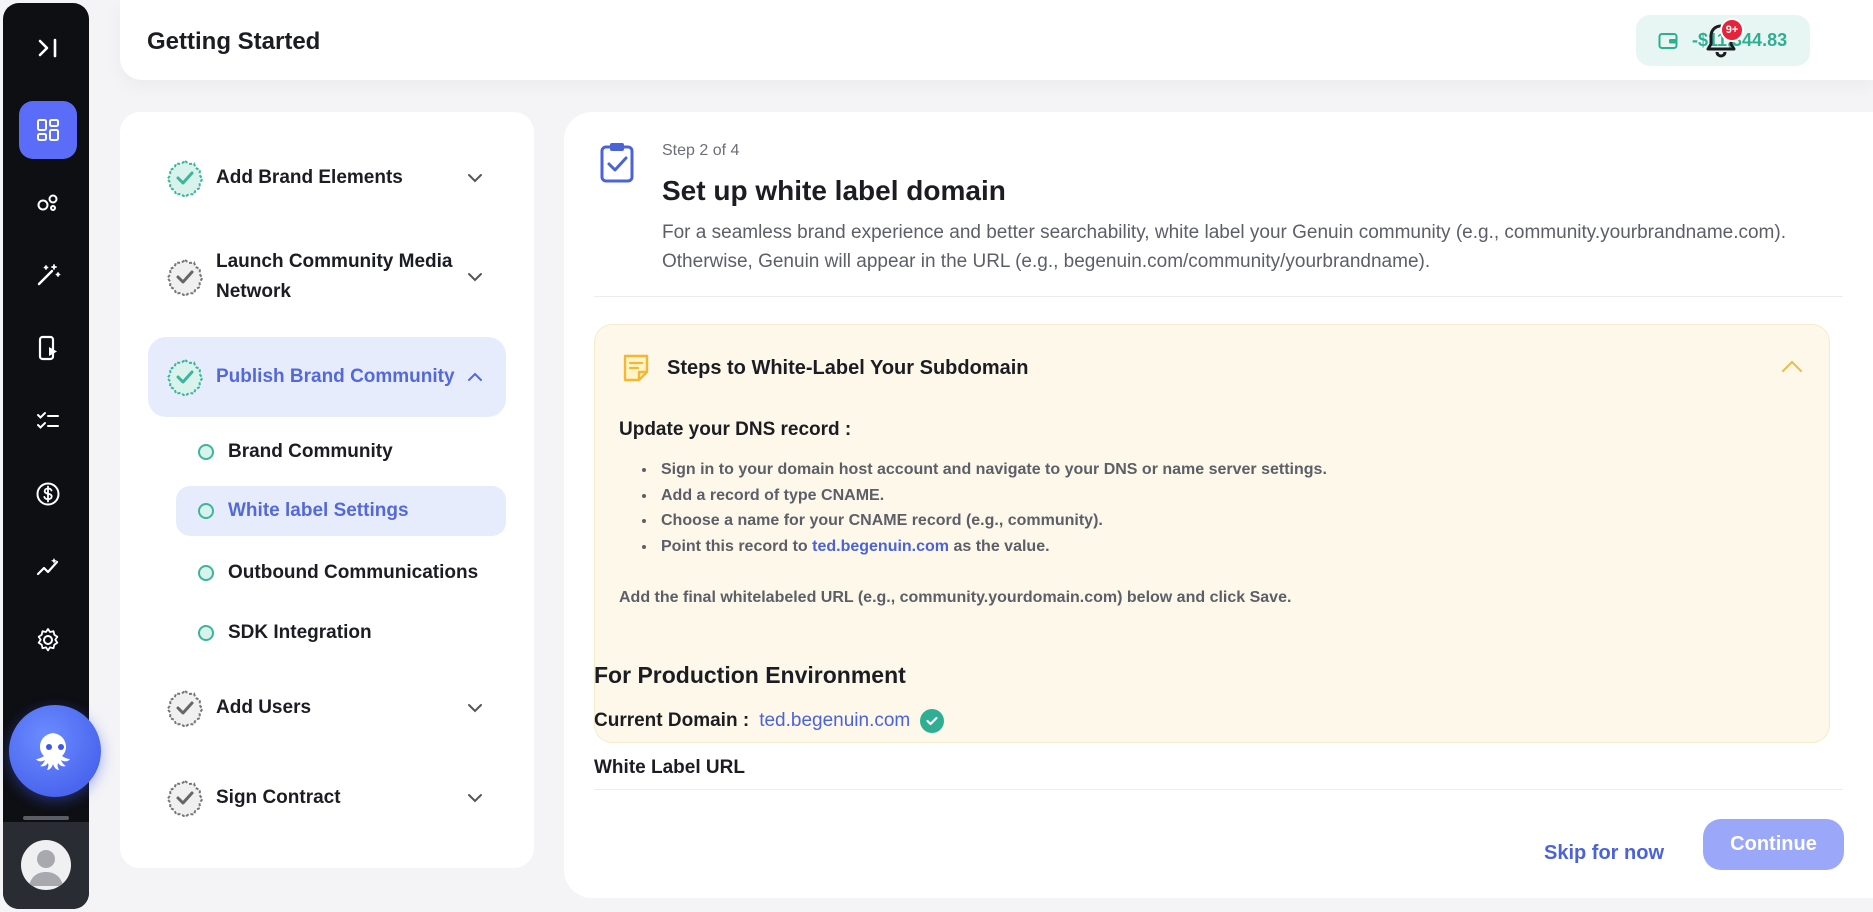  Describe the element at coordinates (300, 632) in the screenshot. I see `substep-label: SDK Integration` at that location.